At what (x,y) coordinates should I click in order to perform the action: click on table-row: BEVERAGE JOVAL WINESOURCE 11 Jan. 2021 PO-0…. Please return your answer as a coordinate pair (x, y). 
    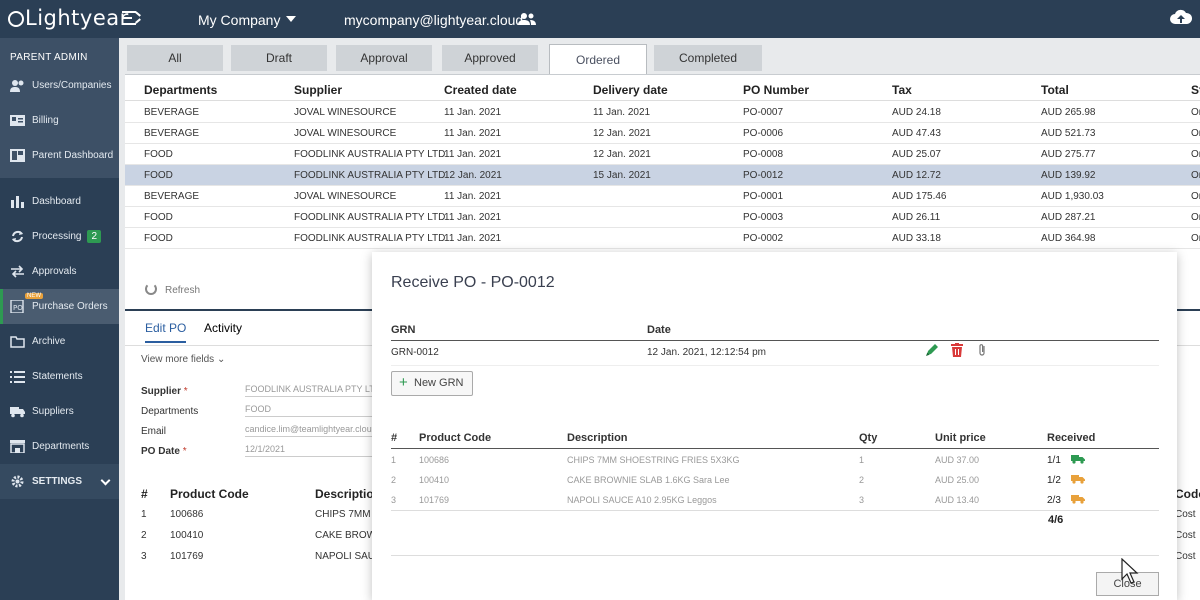
    Looking at the image, I should click on (662, 196).